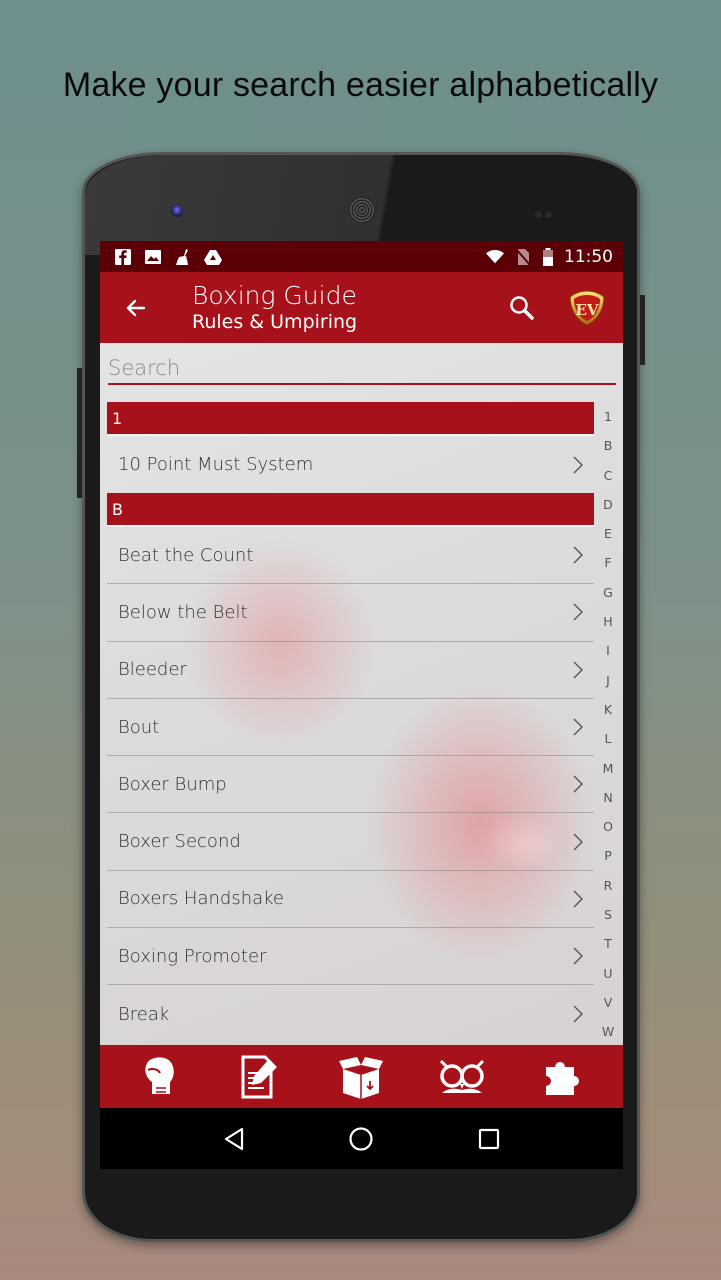  I want to click on list-item-label: Bleeder, so click(152, 670).